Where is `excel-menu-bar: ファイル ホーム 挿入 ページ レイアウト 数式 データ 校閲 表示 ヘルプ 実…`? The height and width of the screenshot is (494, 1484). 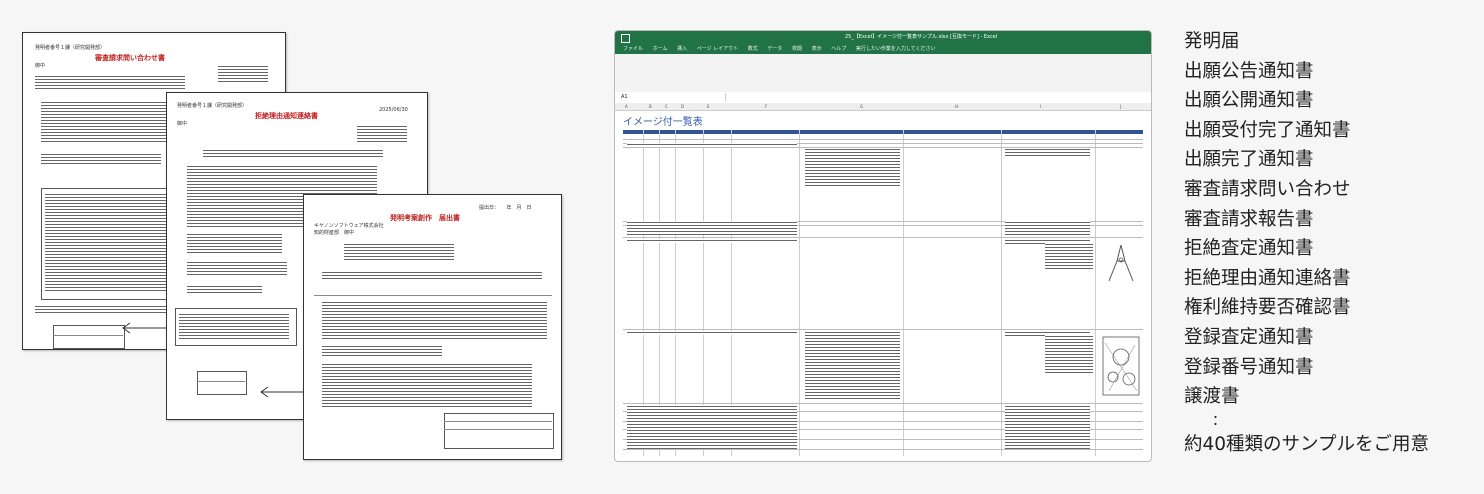
excel-menu-bar: ファイル ホーム 挿入 ページ レイアウト 数式 データ 校閲 表示 ヘルプ 実… is located at coordinates (883, 49).